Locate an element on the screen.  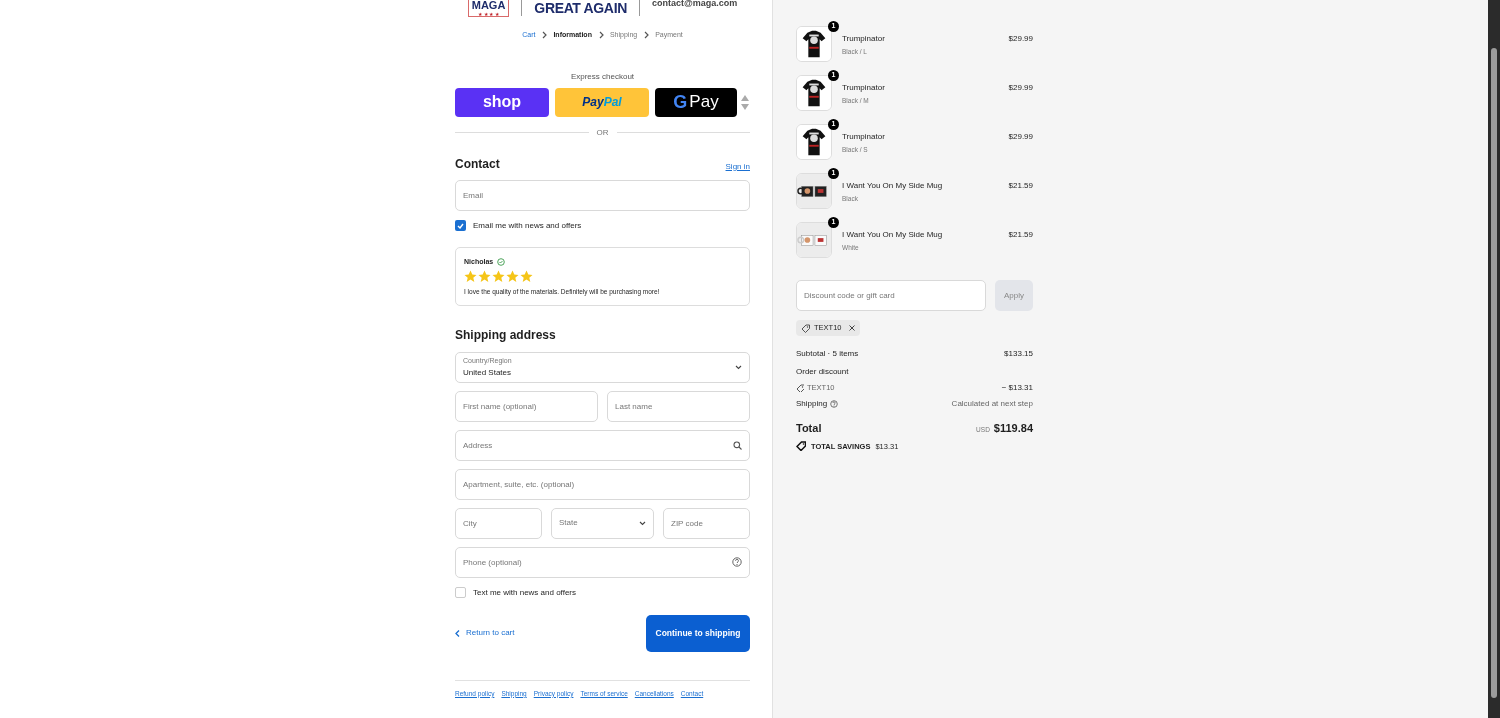
return-to-cart-link: Return to cart is located at coordinates (485, 633).